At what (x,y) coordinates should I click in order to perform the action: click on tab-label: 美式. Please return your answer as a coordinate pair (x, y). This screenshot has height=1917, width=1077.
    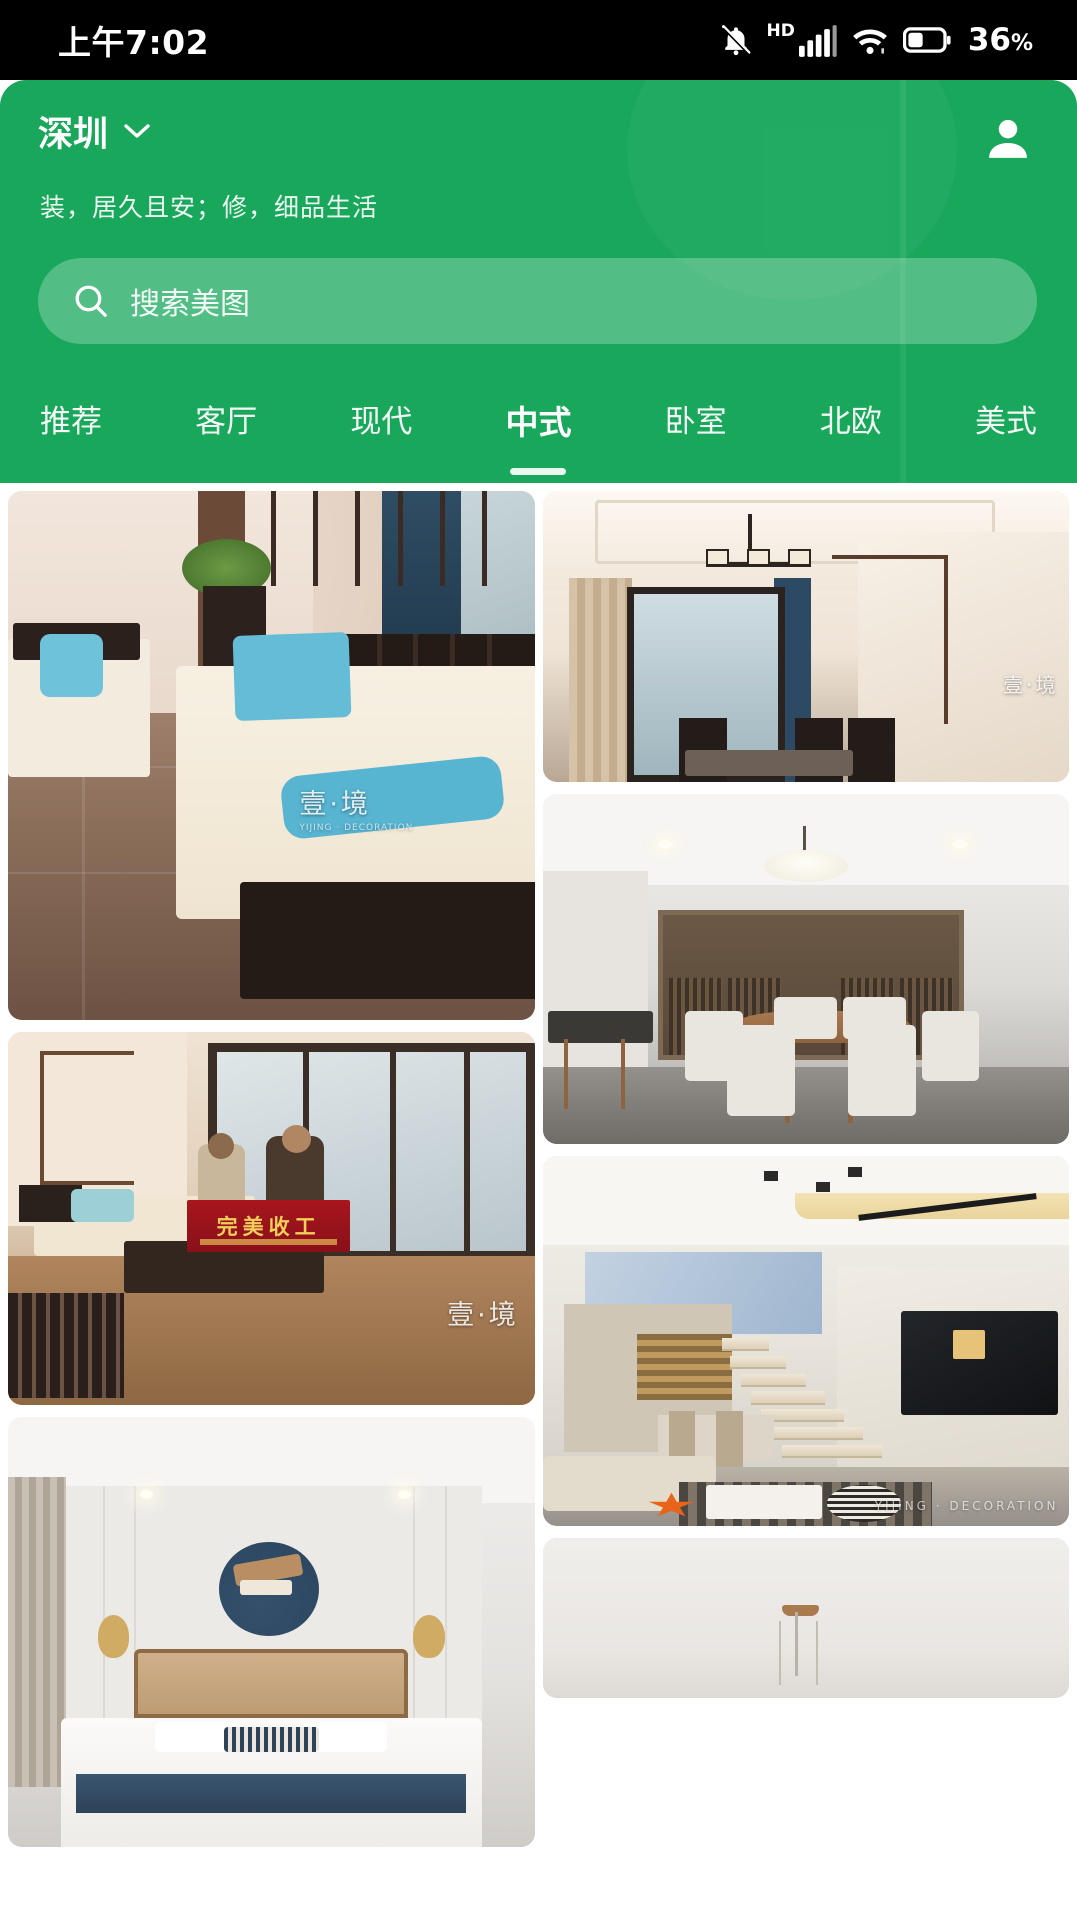
    Looking at the image, I should click on (1005, 422).